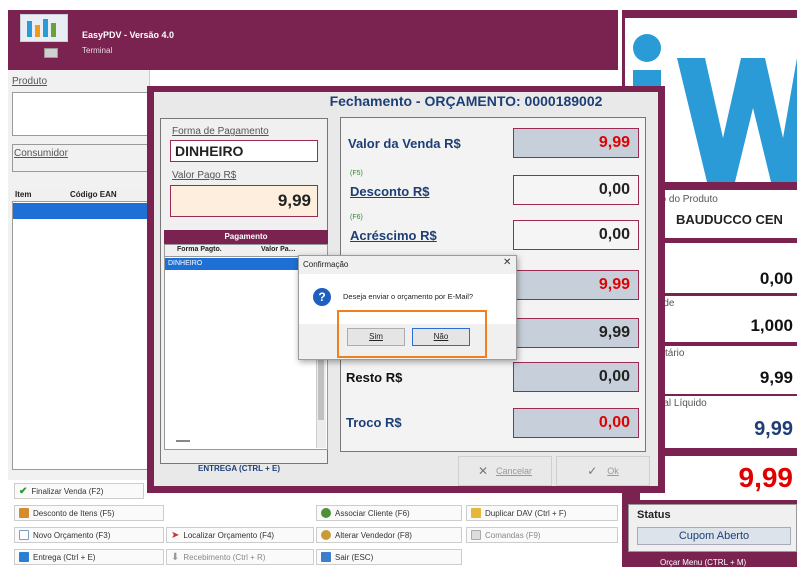 Image resolution: width=797 pixels, height=567 pixels. I want to click on clipboard-icon, so click(476, 535).